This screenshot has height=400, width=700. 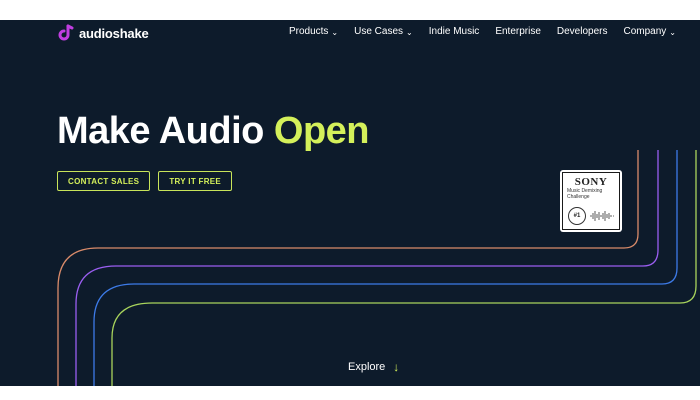 I want to click on nav-item-use-cases: Use Cases ⌄, so click(x=383, y=31).